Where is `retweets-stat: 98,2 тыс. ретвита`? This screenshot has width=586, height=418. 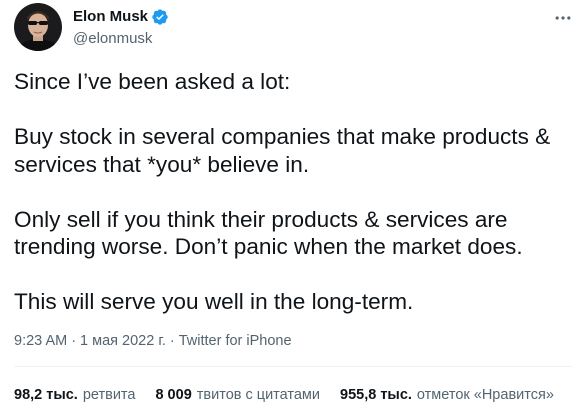 retweets-stat: 98,2 тыс. ретвита is located at coordinates (74, 395).